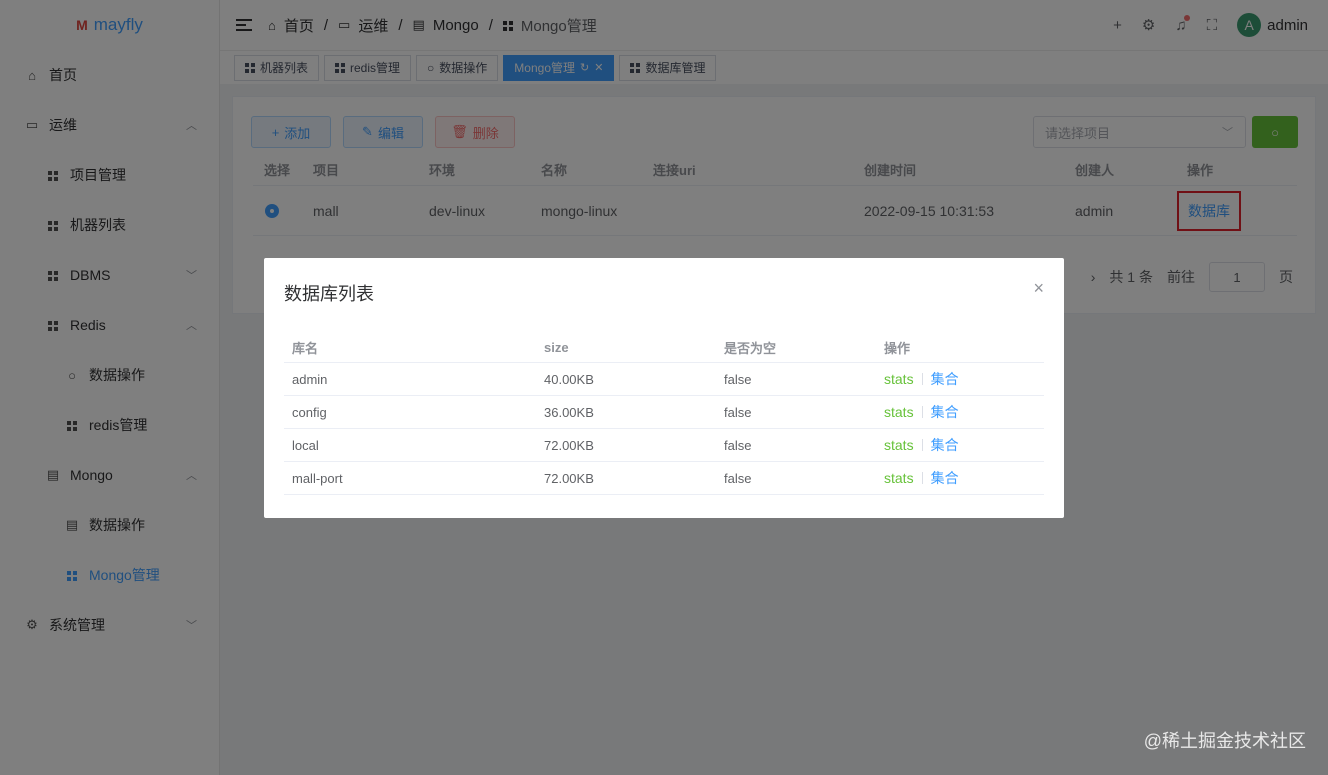 The image size is (1328, 775). Describe the element at coordinates (556, 347) in the screenshot. I see `column-header: size` at that location.